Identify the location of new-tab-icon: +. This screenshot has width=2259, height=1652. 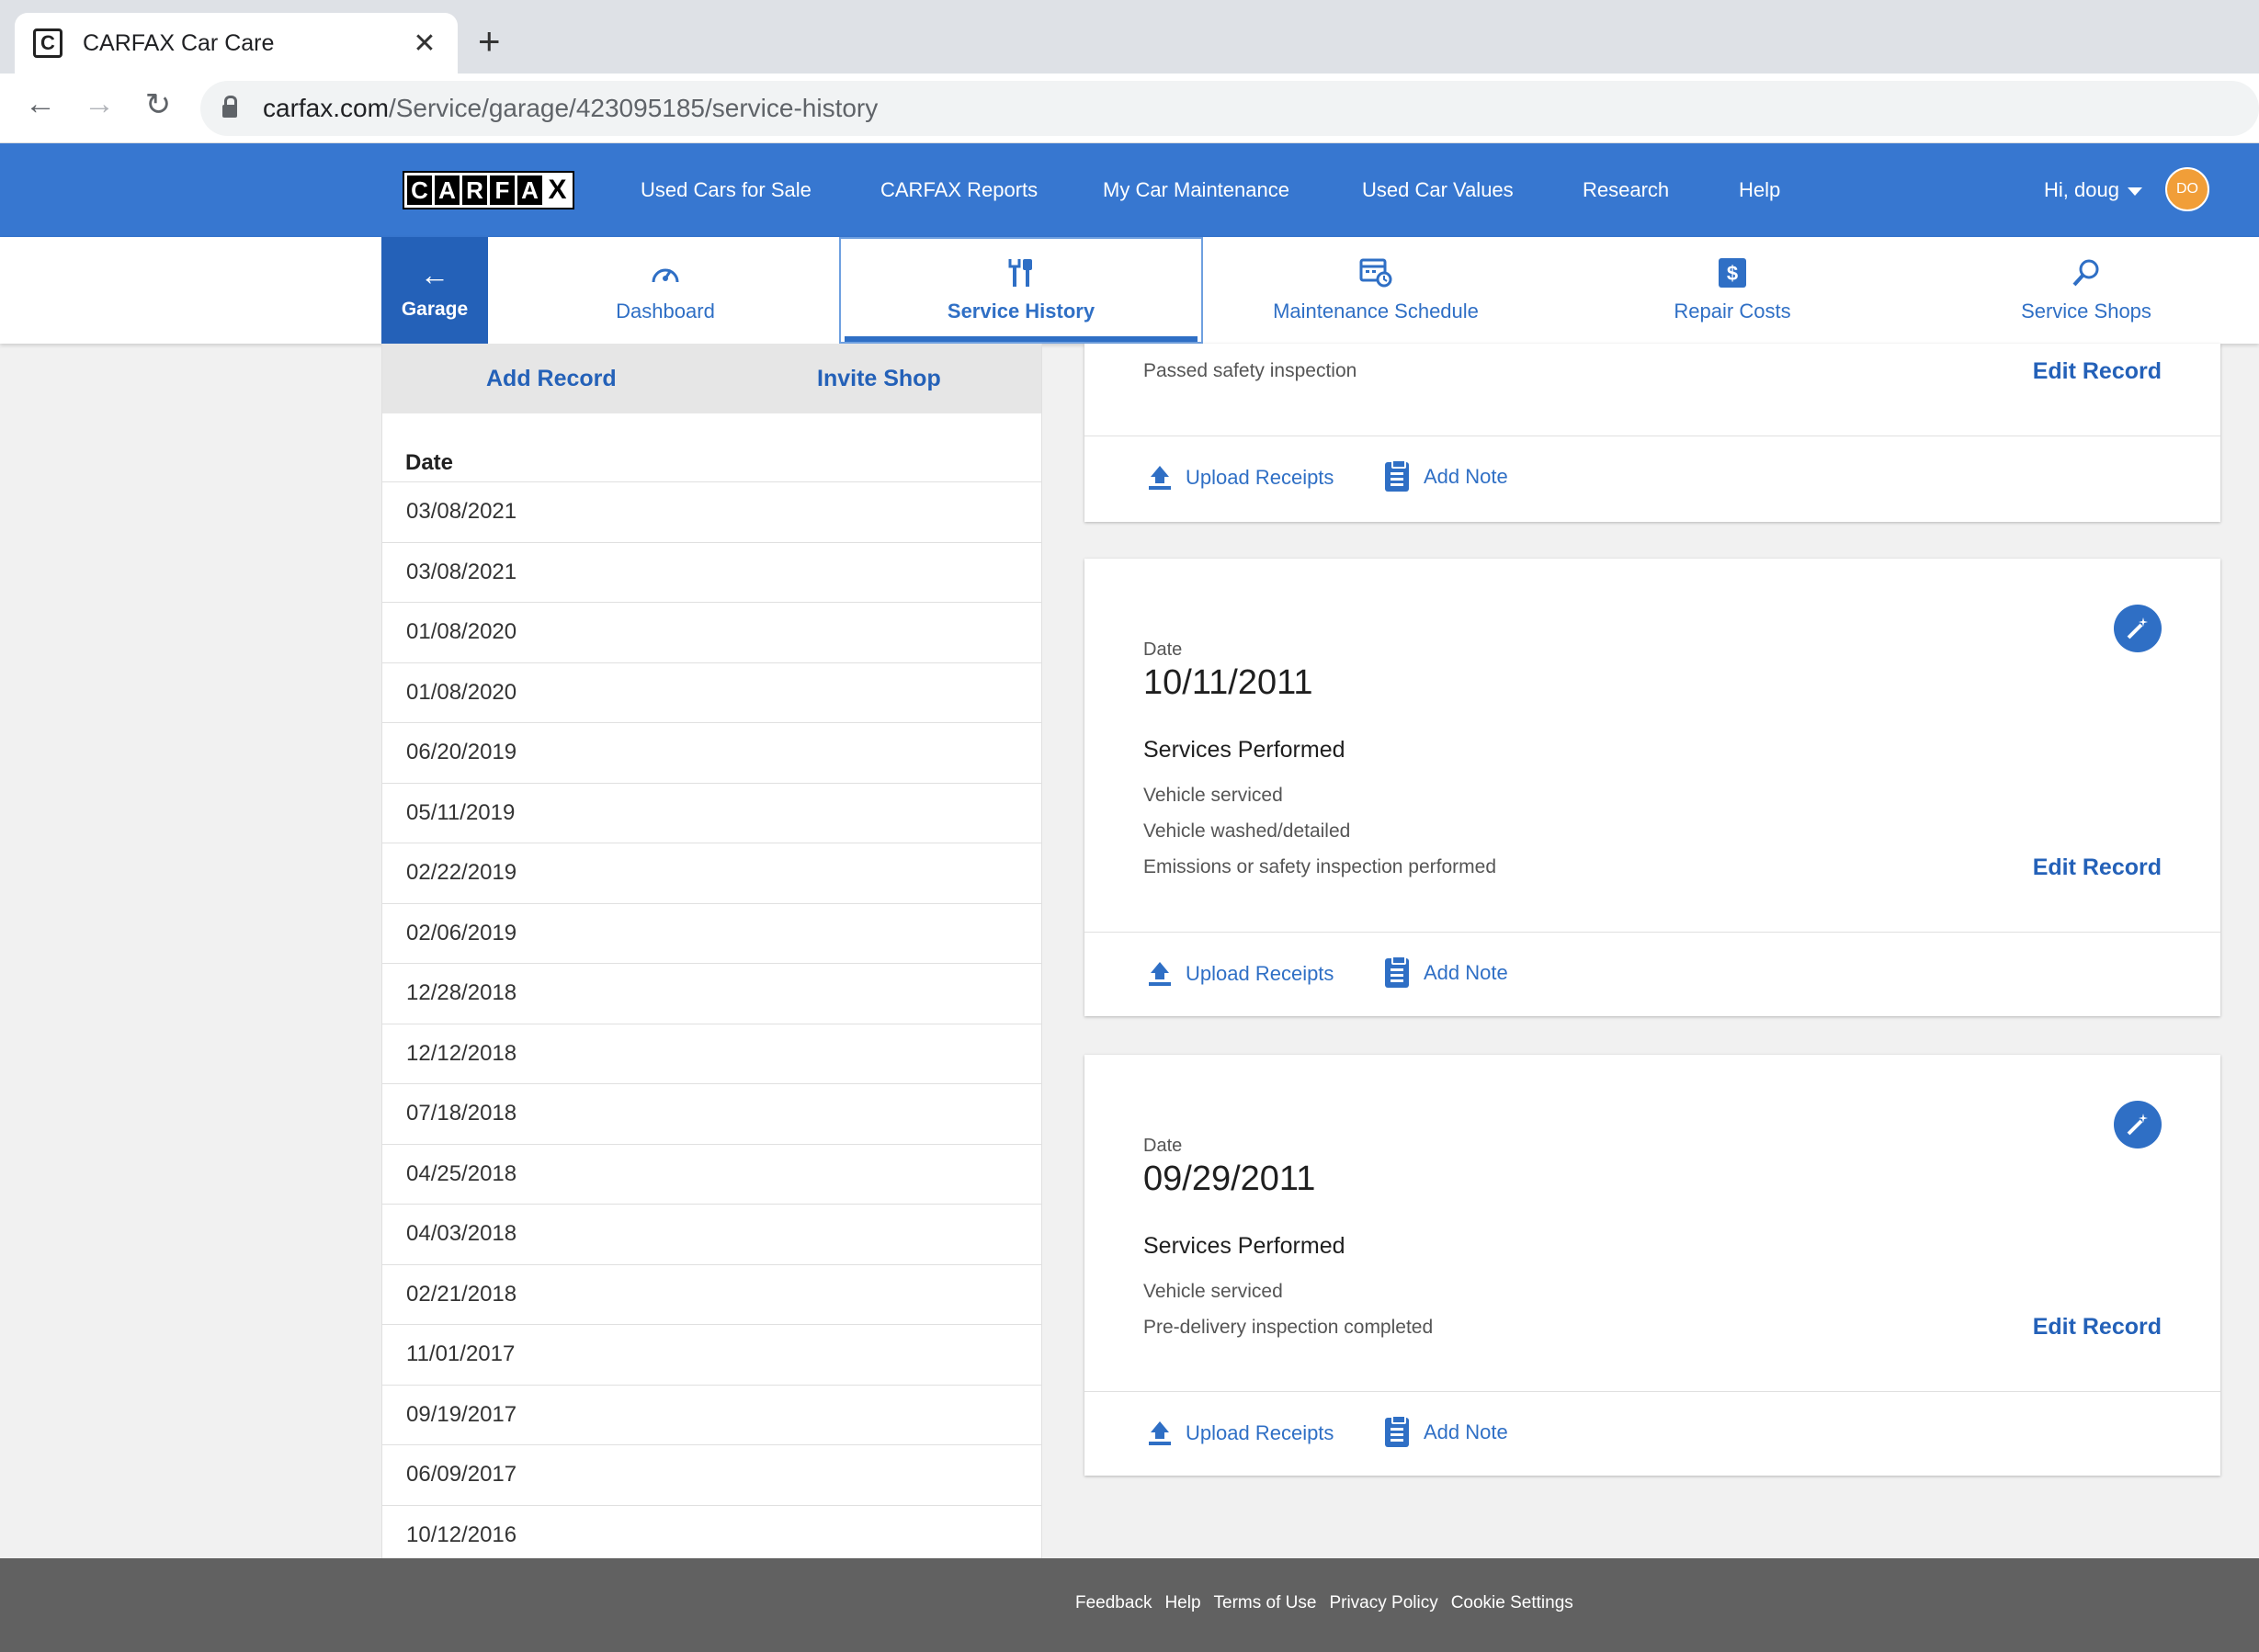
(489, 41).